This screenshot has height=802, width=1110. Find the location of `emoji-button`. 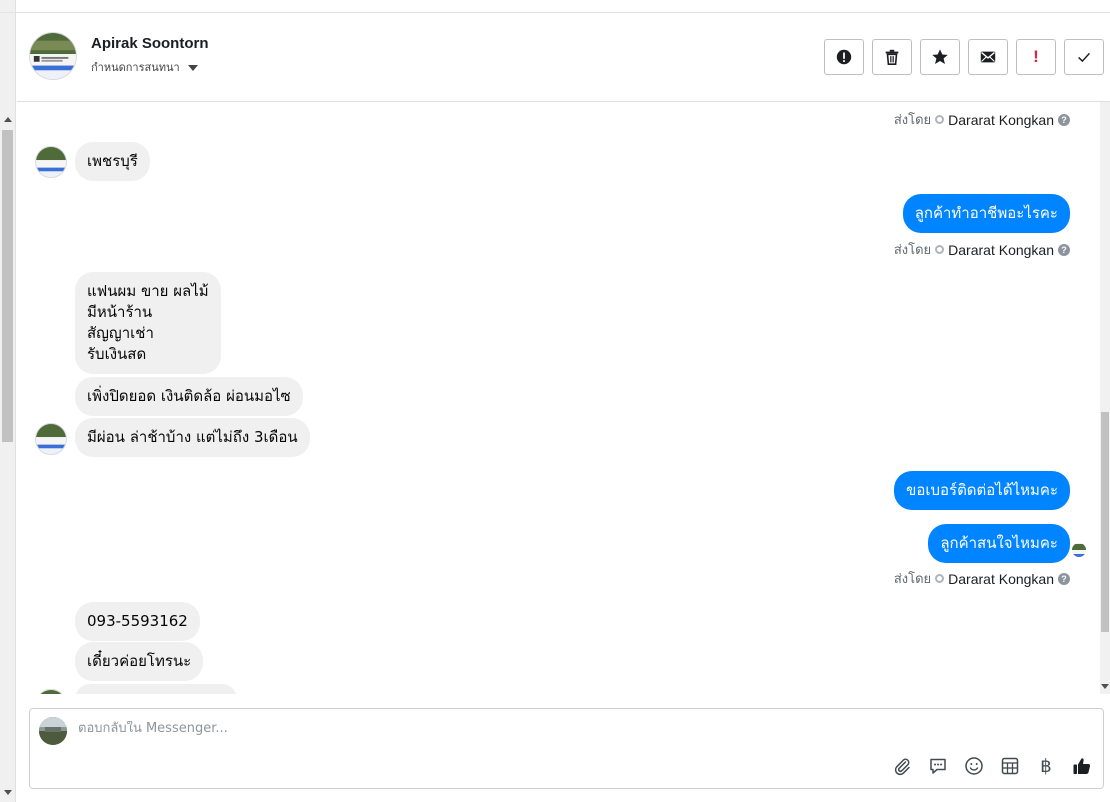

emoji-button is located at coordinates (974, 766).